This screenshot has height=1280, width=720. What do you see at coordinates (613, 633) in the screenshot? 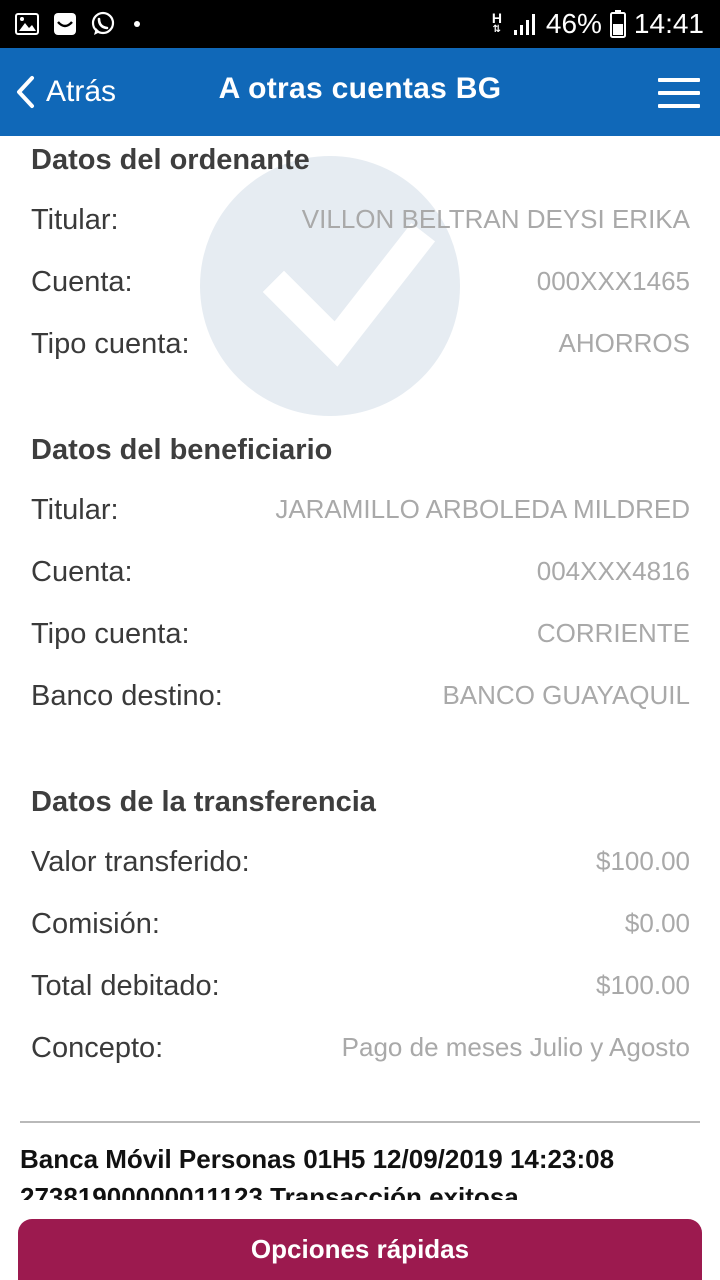
I see `row-value: CORRIENTE` at bounding box center [613, 633].